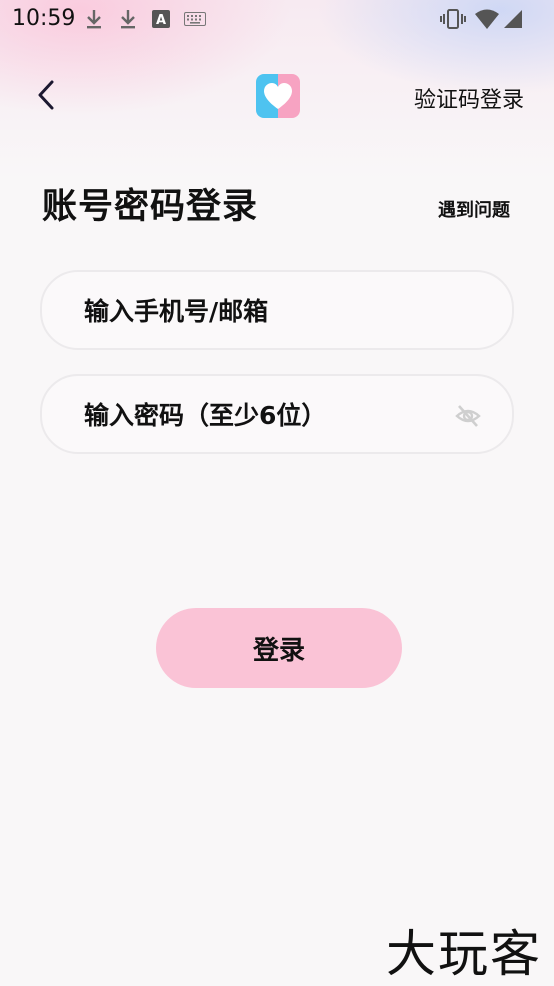 The width and height of the screenshot is (554, 986). I want to click on vibrate-icon, so click(453, 19).